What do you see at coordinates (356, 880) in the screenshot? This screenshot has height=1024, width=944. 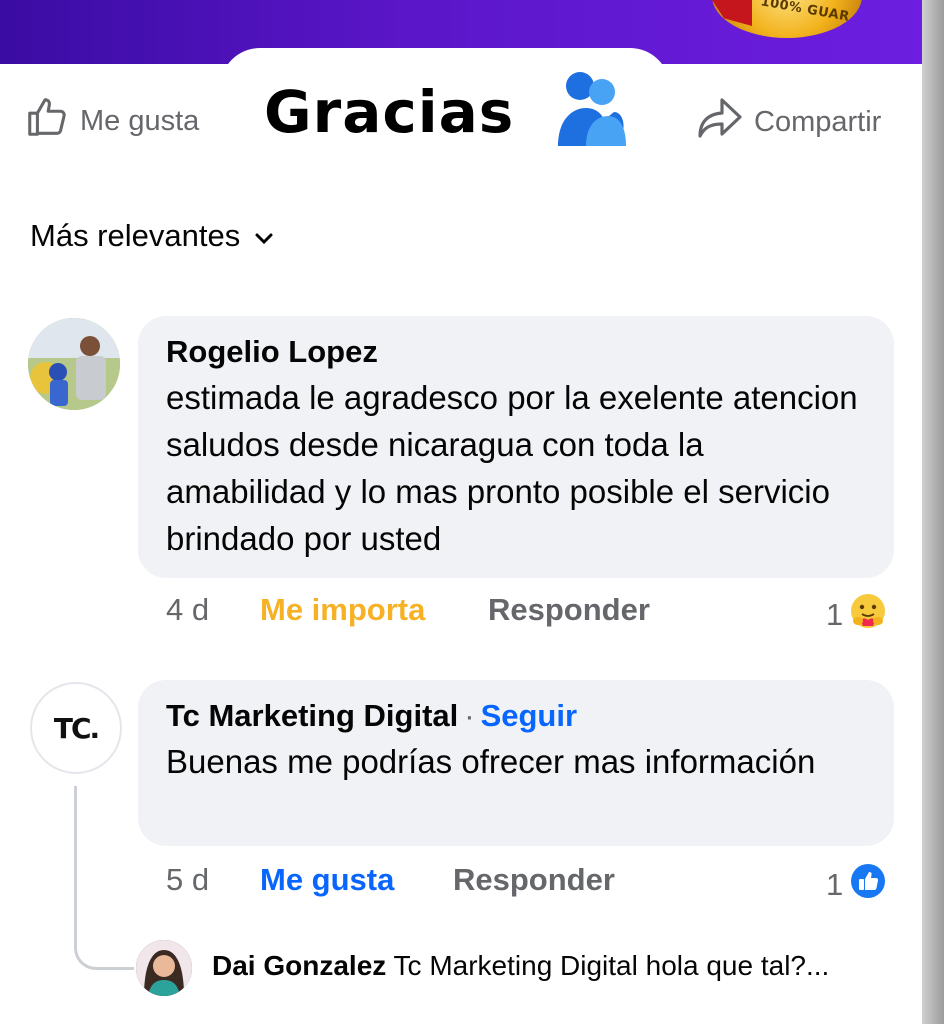 I see `reaction-button: Me gusta` at bounding box center [356, 880].